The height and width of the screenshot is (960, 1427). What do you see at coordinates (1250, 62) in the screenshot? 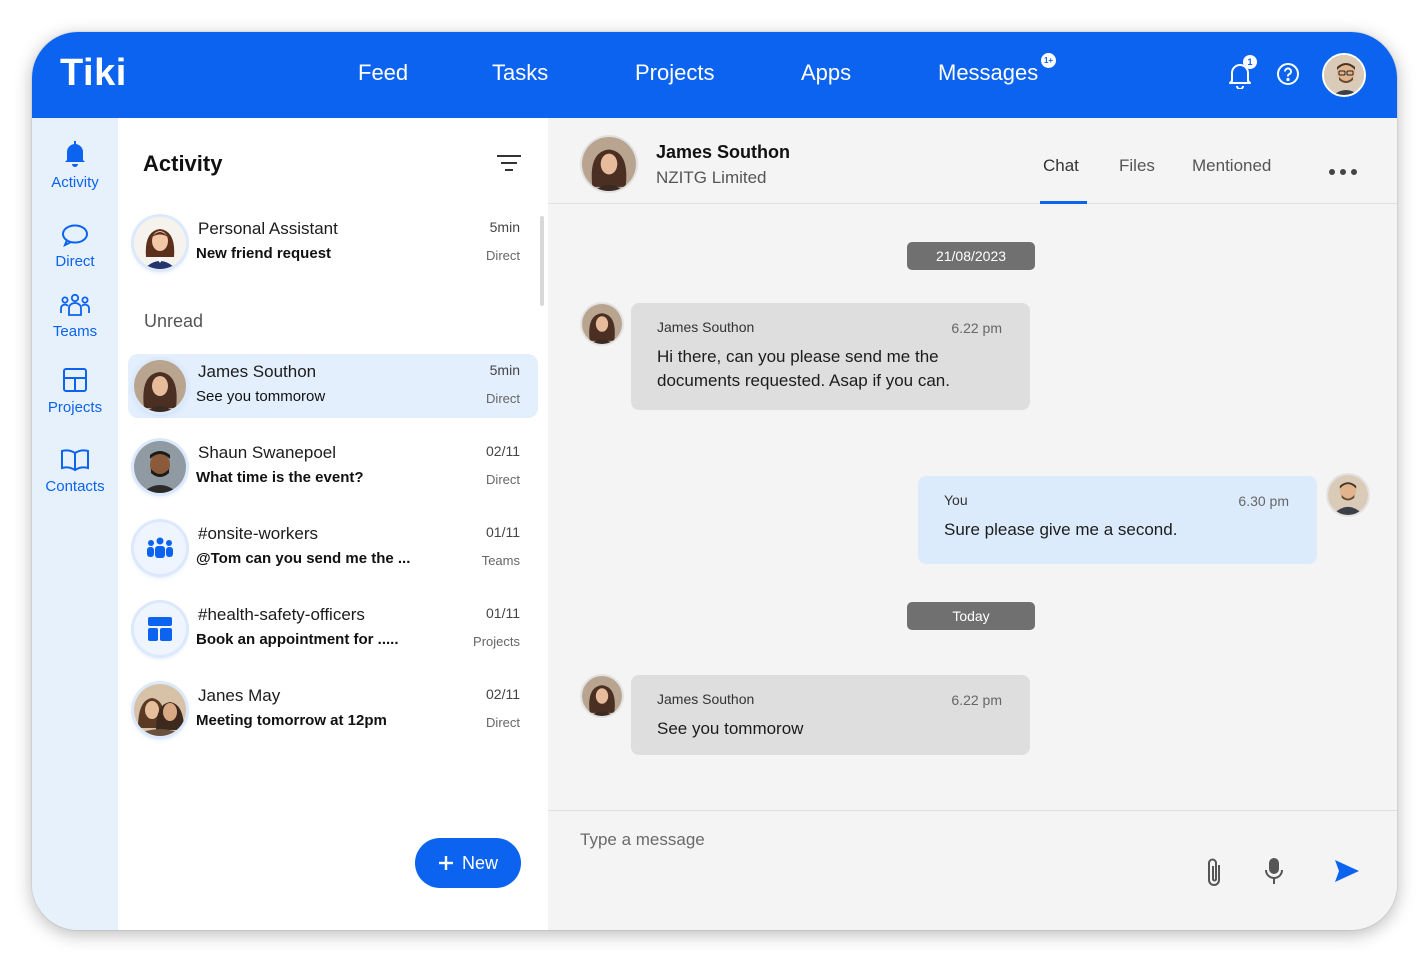
I see `notifications-badge: 1` at bounding box center [1250, 62].